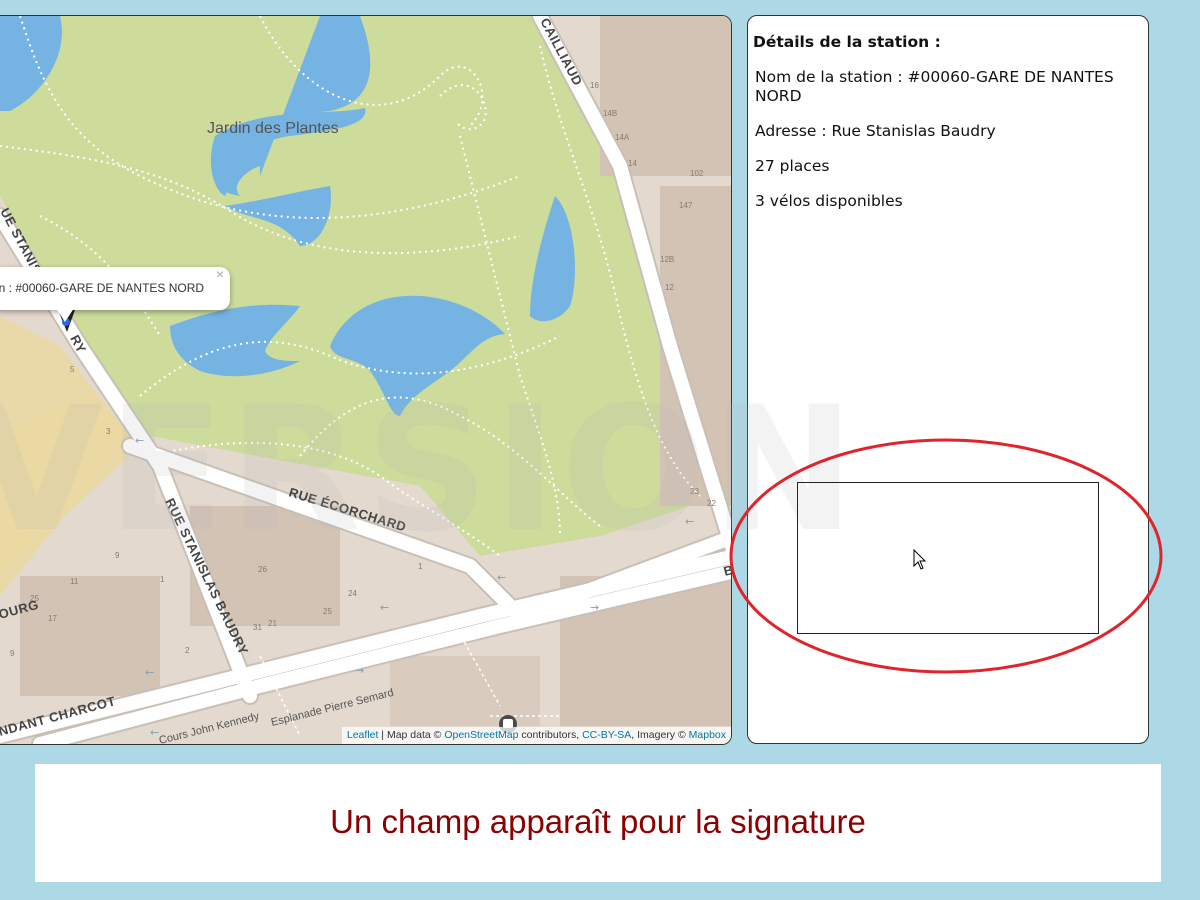  Describe the element at coordinates (352, 593) in the screenshot. I see `svg-text: 24` at that location.